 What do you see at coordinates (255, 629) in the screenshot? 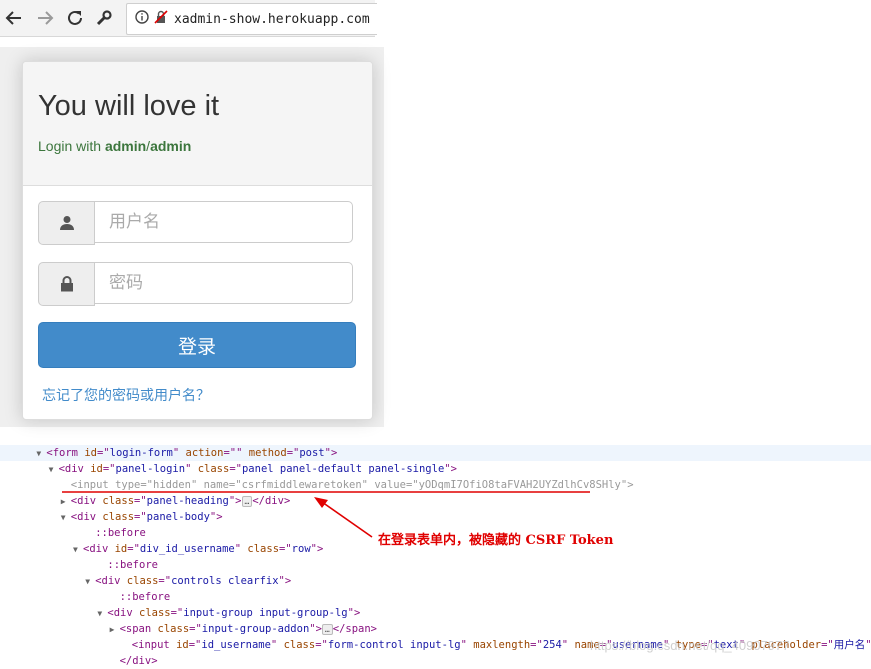
I see `code-token-val: input-group-addon` at bounding box center [255, 629].